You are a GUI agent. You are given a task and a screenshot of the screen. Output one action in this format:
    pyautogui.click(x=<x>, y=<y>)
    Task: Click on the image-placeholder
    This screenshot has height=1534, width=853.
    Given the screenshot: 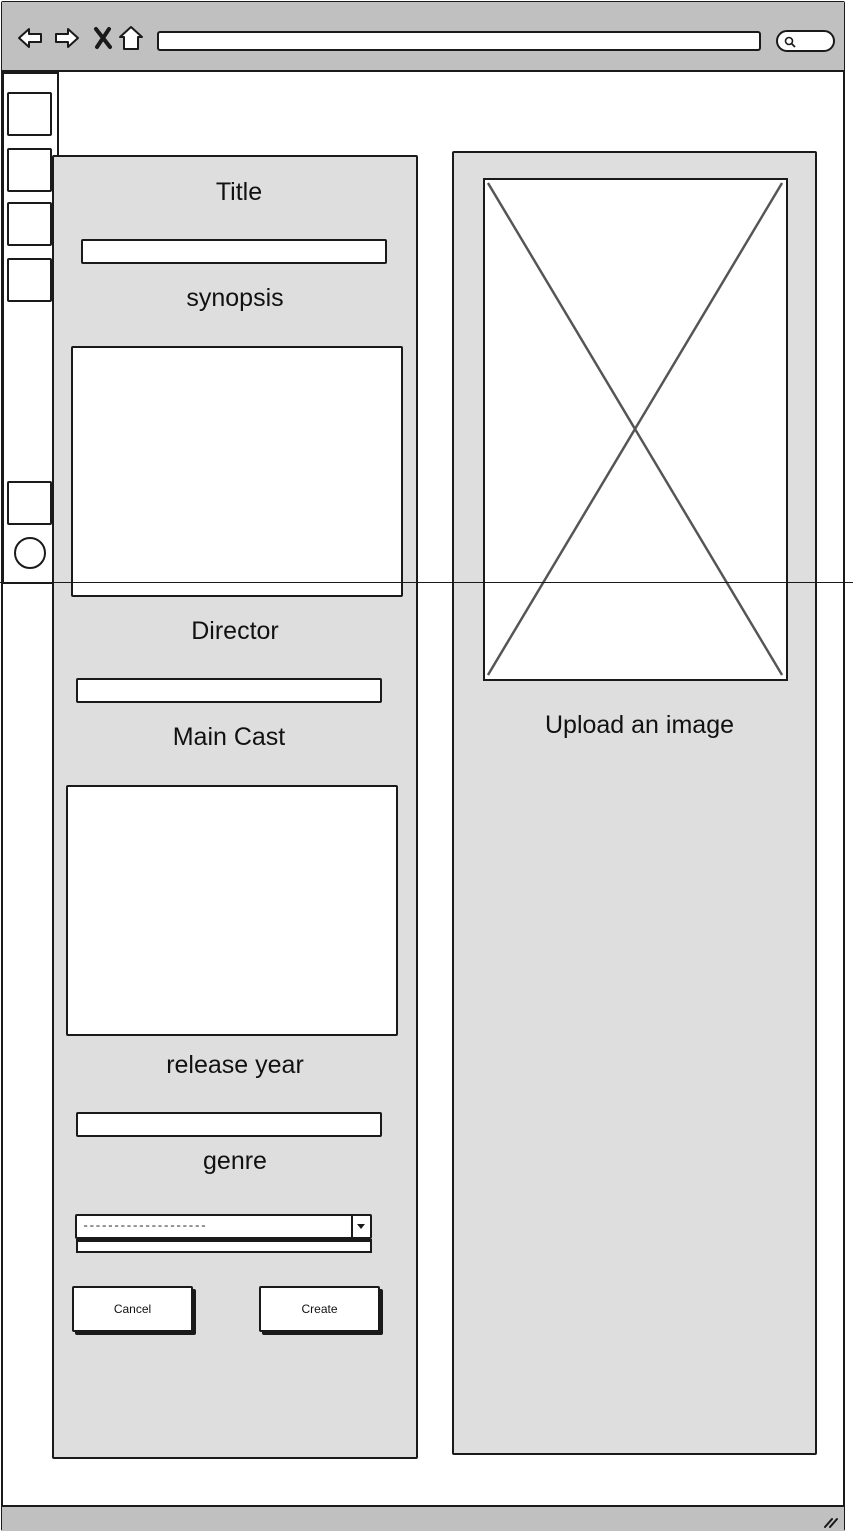 What is the action you would take?
    pyautogui.click(x=635, y=429)
    